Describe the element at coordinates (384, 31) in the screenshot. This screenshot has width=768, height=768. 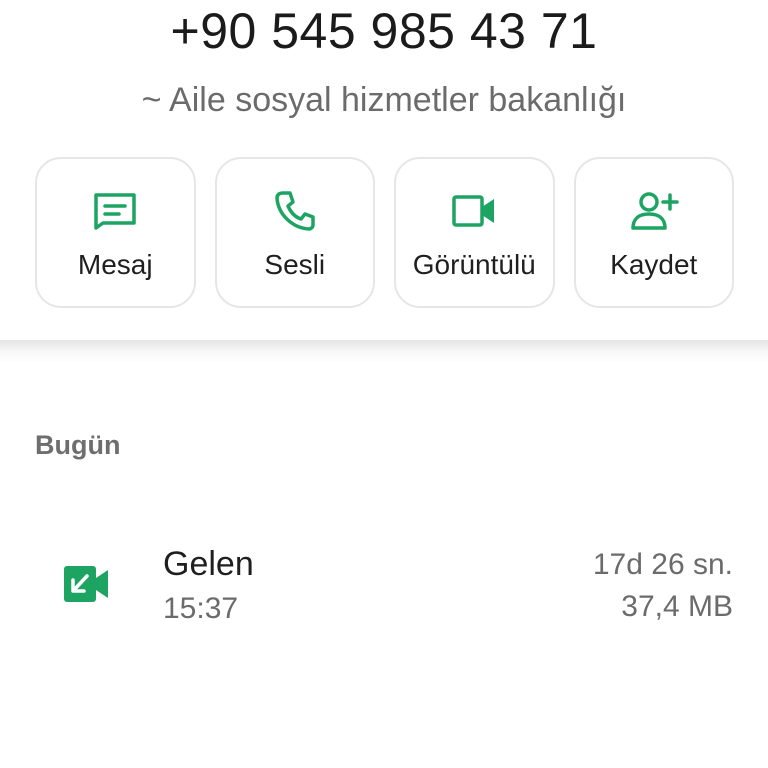
I see `contact-phone-number: +90 545 985 43 71` at that location.